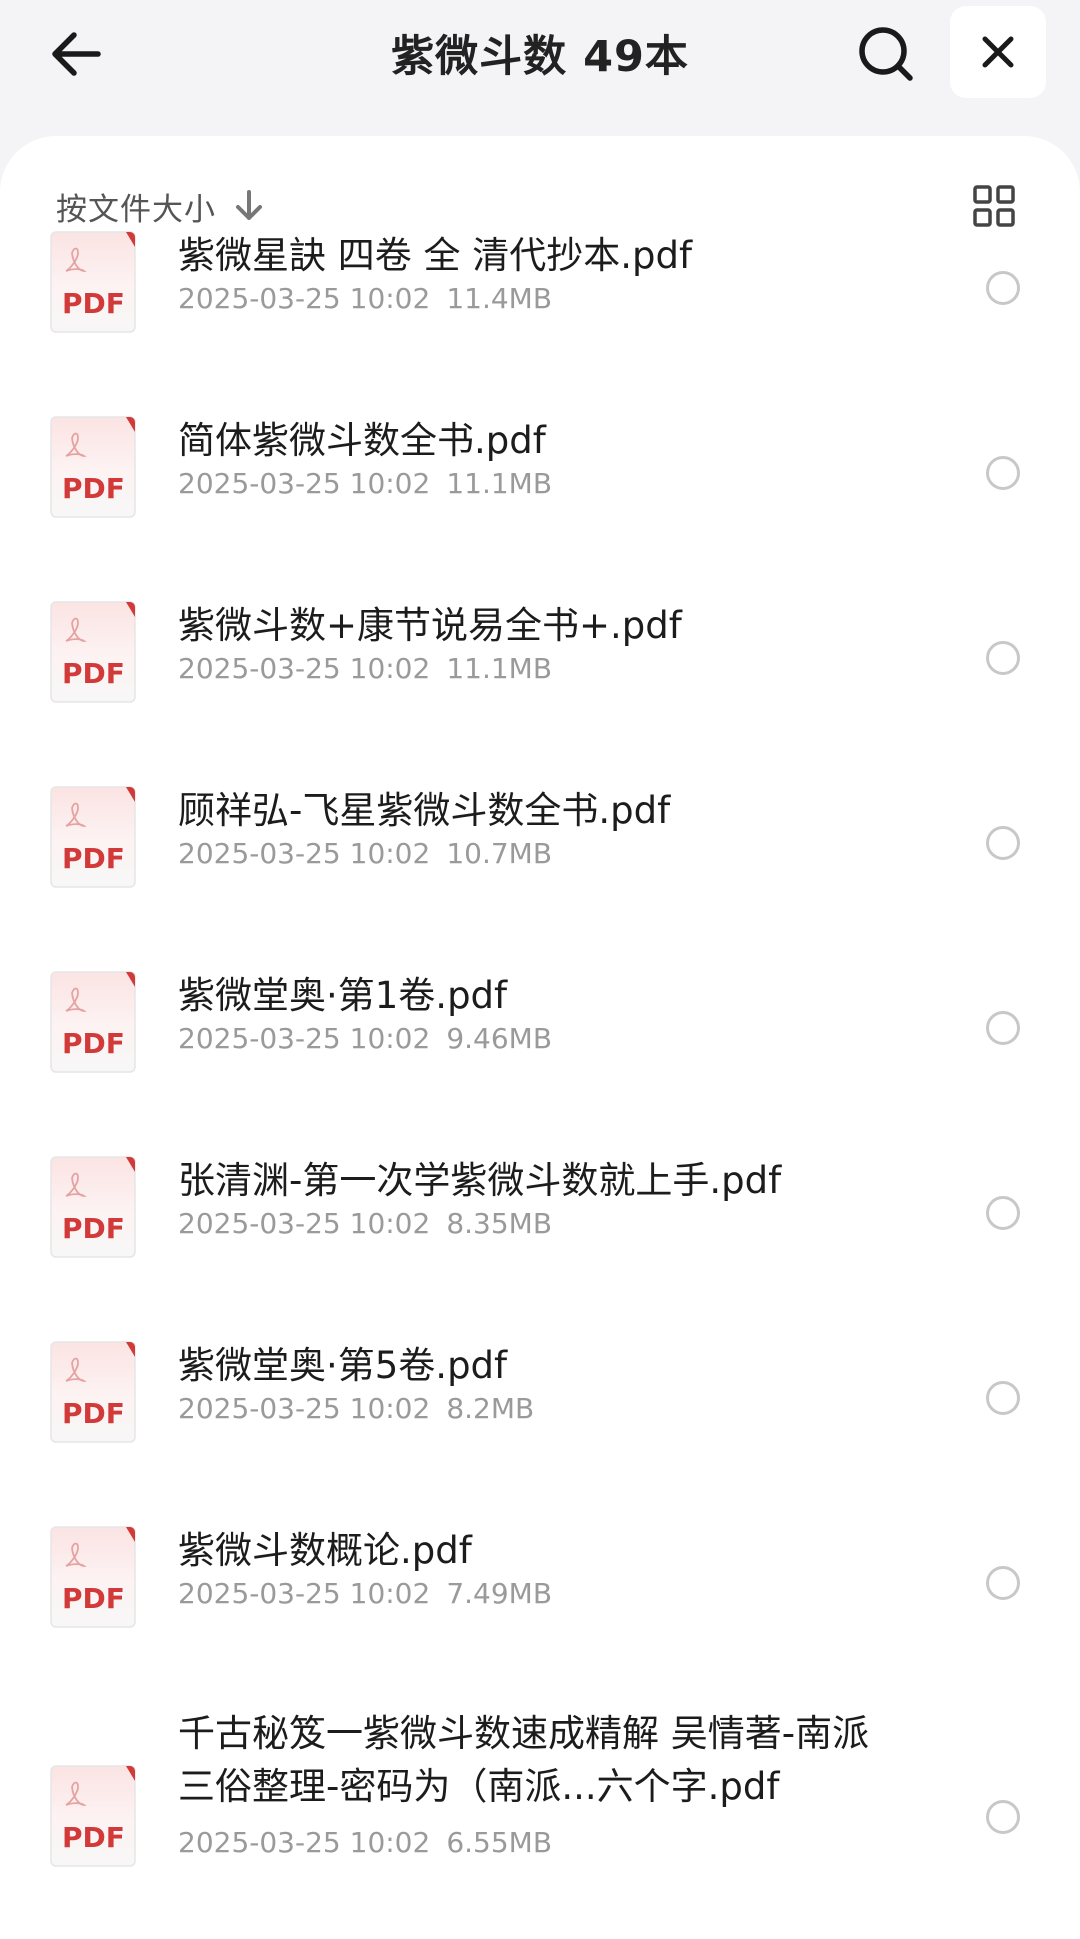 This screenshot has height=1939, width=1080. I want to click on search-icon, so click(886, 54).